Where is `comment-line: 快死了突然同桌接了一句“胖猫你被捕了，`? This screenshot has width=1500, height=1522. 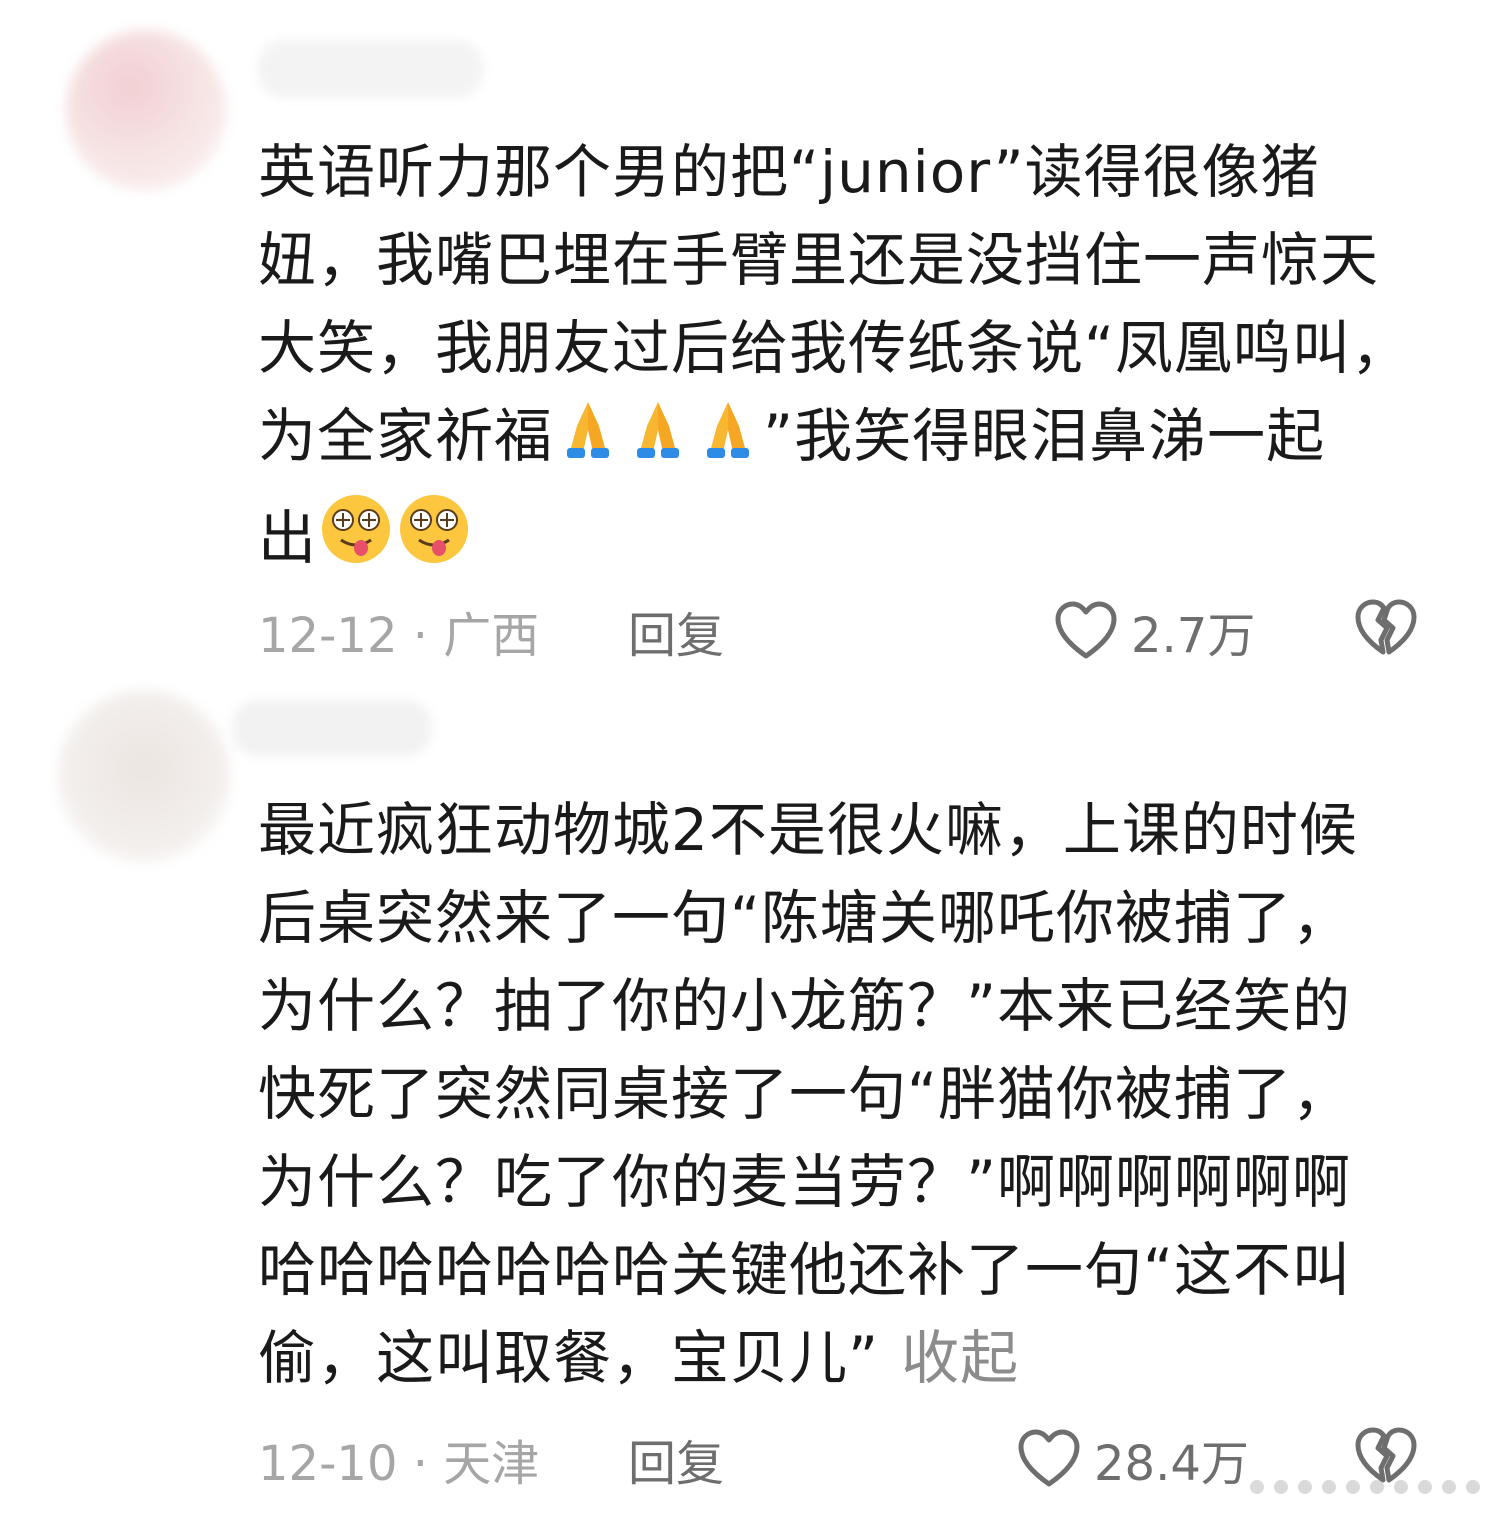 comment-line: 快死了突然同桌接了一句“胖猫你被捕了， is located at coordinates (805, 1094).